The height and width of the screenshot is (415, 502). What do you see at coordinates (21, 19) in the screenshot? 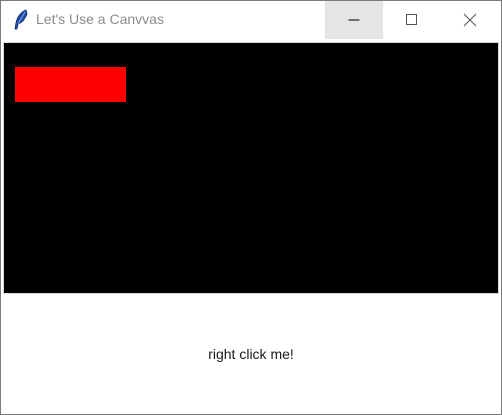
I see `feather-icon` at bounding box center [21, 19].